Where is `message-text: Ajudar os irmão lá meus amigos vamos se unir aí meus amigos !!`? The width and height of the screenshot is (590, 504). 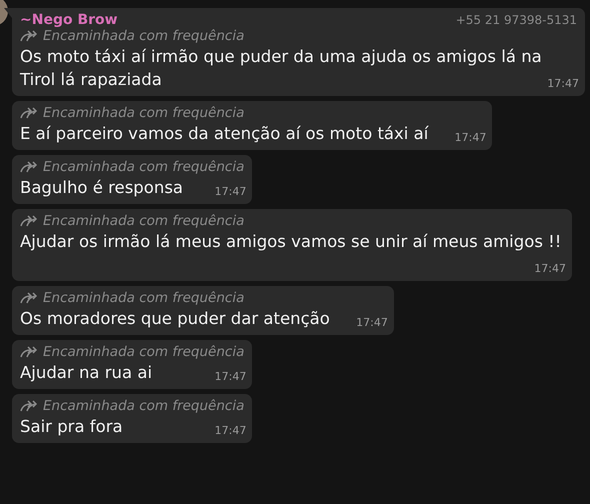
message-text: Ajudar os irmão lá meus amigos vamos se unir aí meus amigos !! is located at coordinates (291, 241).